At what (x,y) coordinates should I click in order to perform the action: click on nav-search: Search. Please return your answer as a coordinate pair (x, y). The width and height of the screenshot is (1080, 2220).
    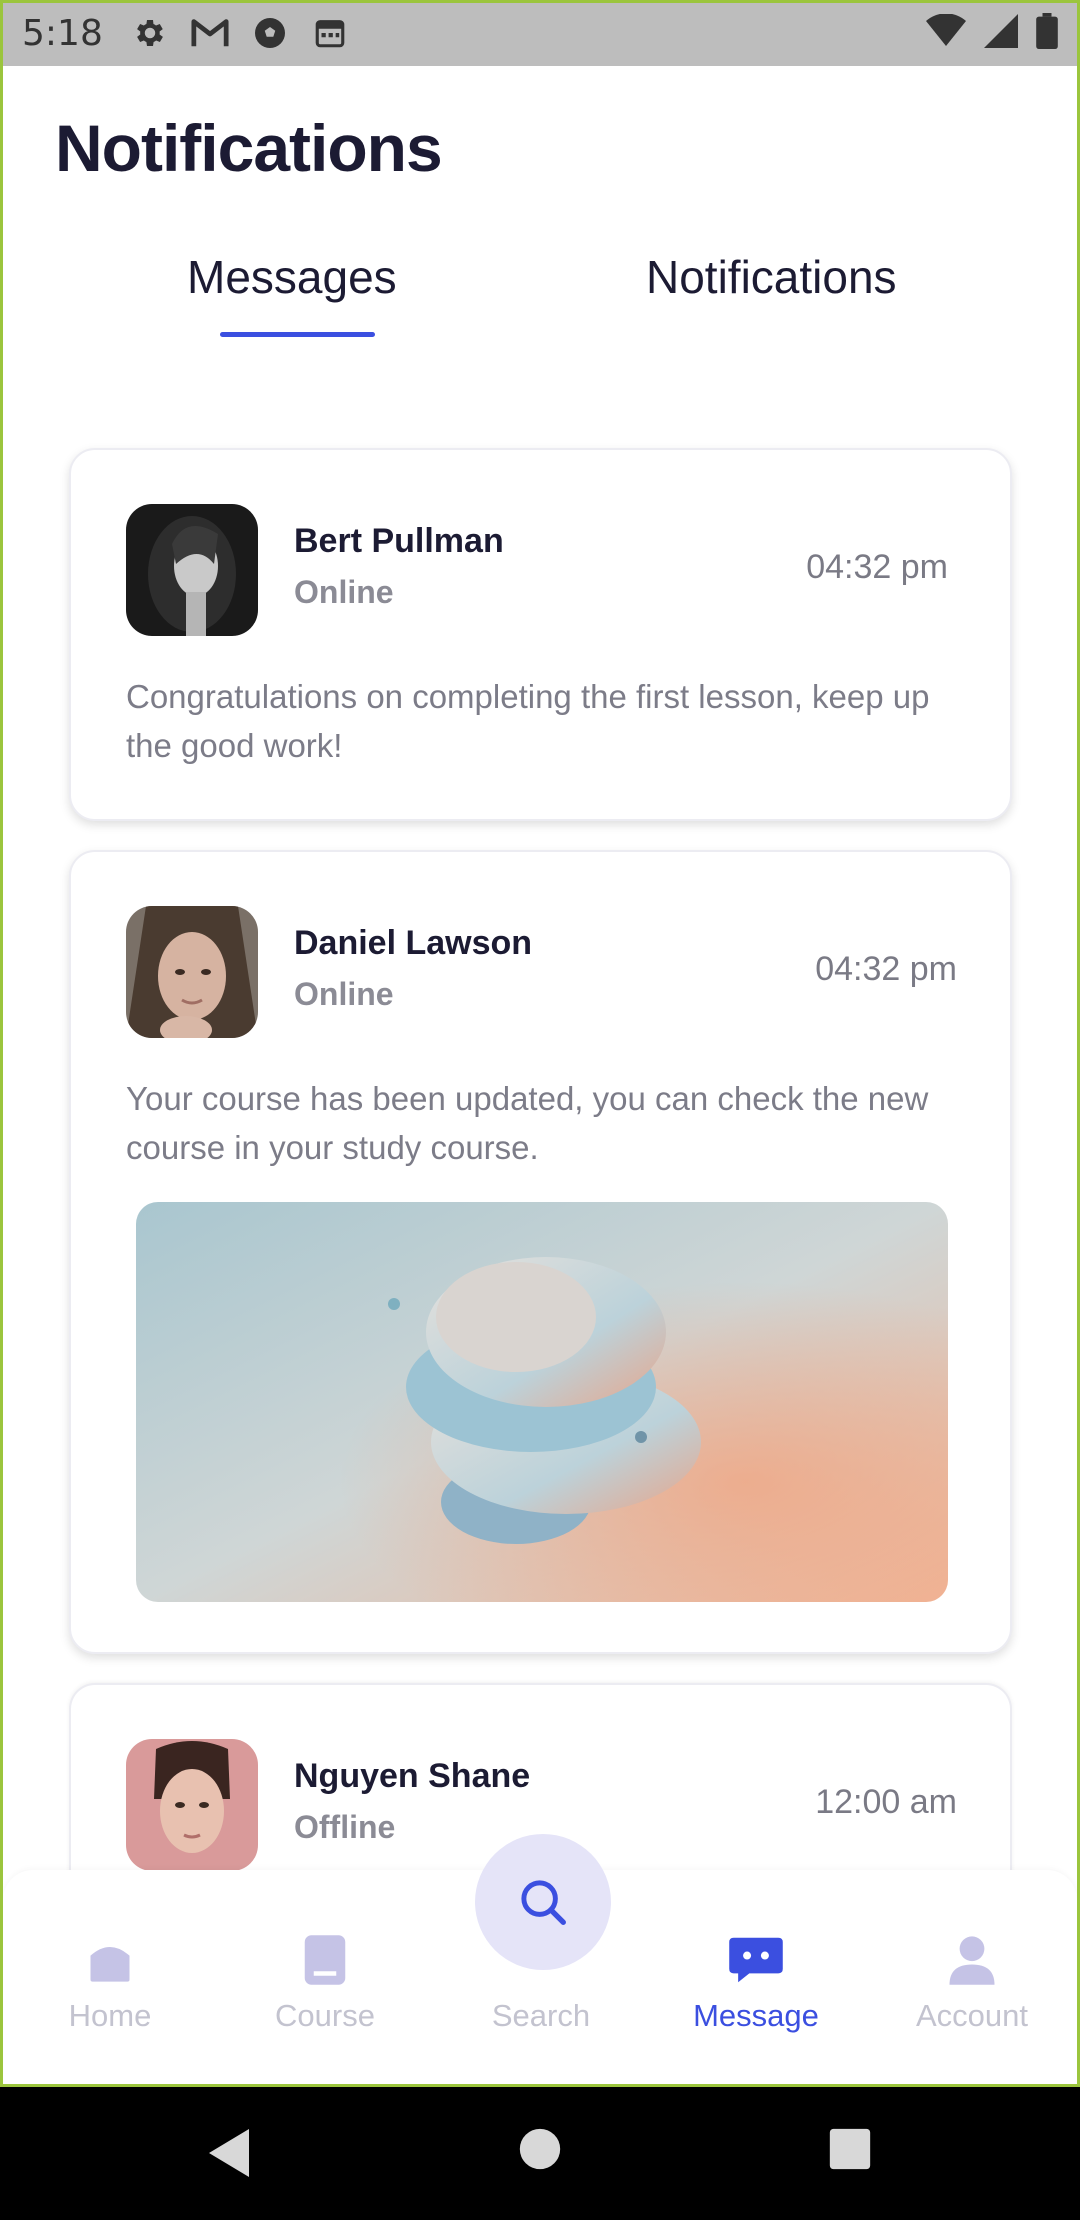
    Looking at the image, I should click on (541, 1982).